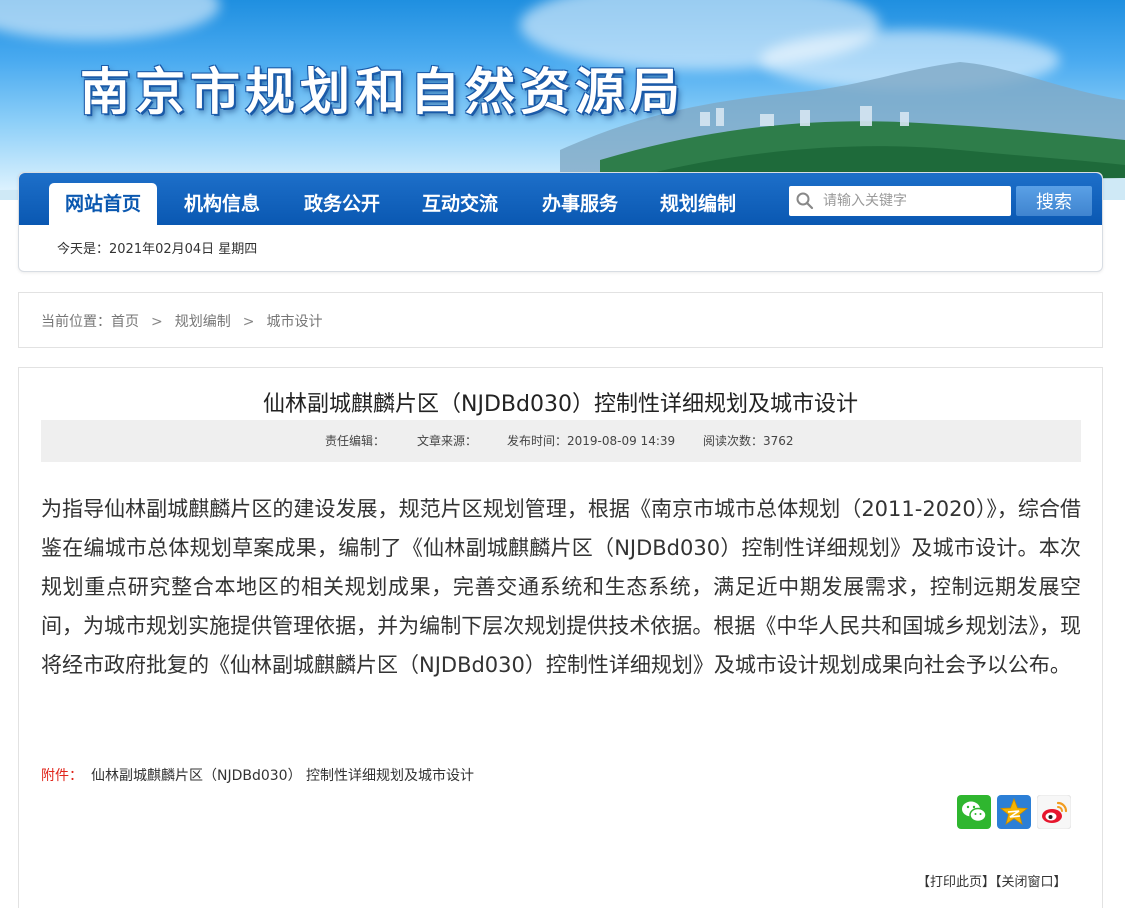 The height and width of the screenshot is (908, 1125). I want to click on nav-item-home: 网站首页, so click(103, 204).